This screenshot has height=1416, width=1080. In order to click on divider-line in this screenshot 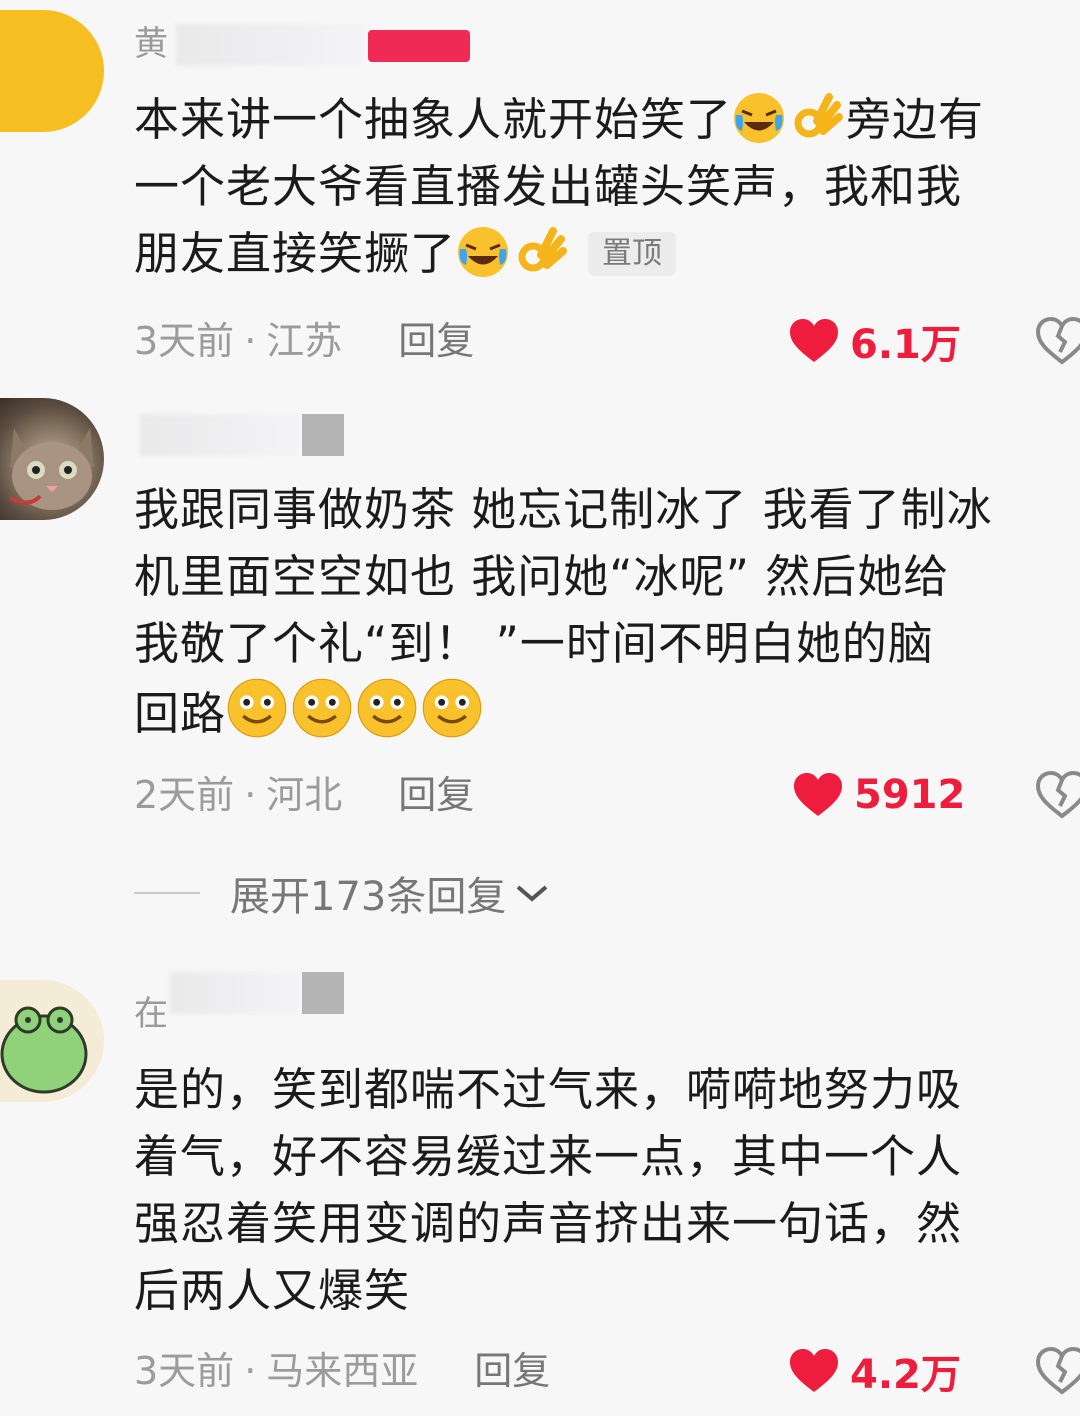, I will do `click(167, 893)`.